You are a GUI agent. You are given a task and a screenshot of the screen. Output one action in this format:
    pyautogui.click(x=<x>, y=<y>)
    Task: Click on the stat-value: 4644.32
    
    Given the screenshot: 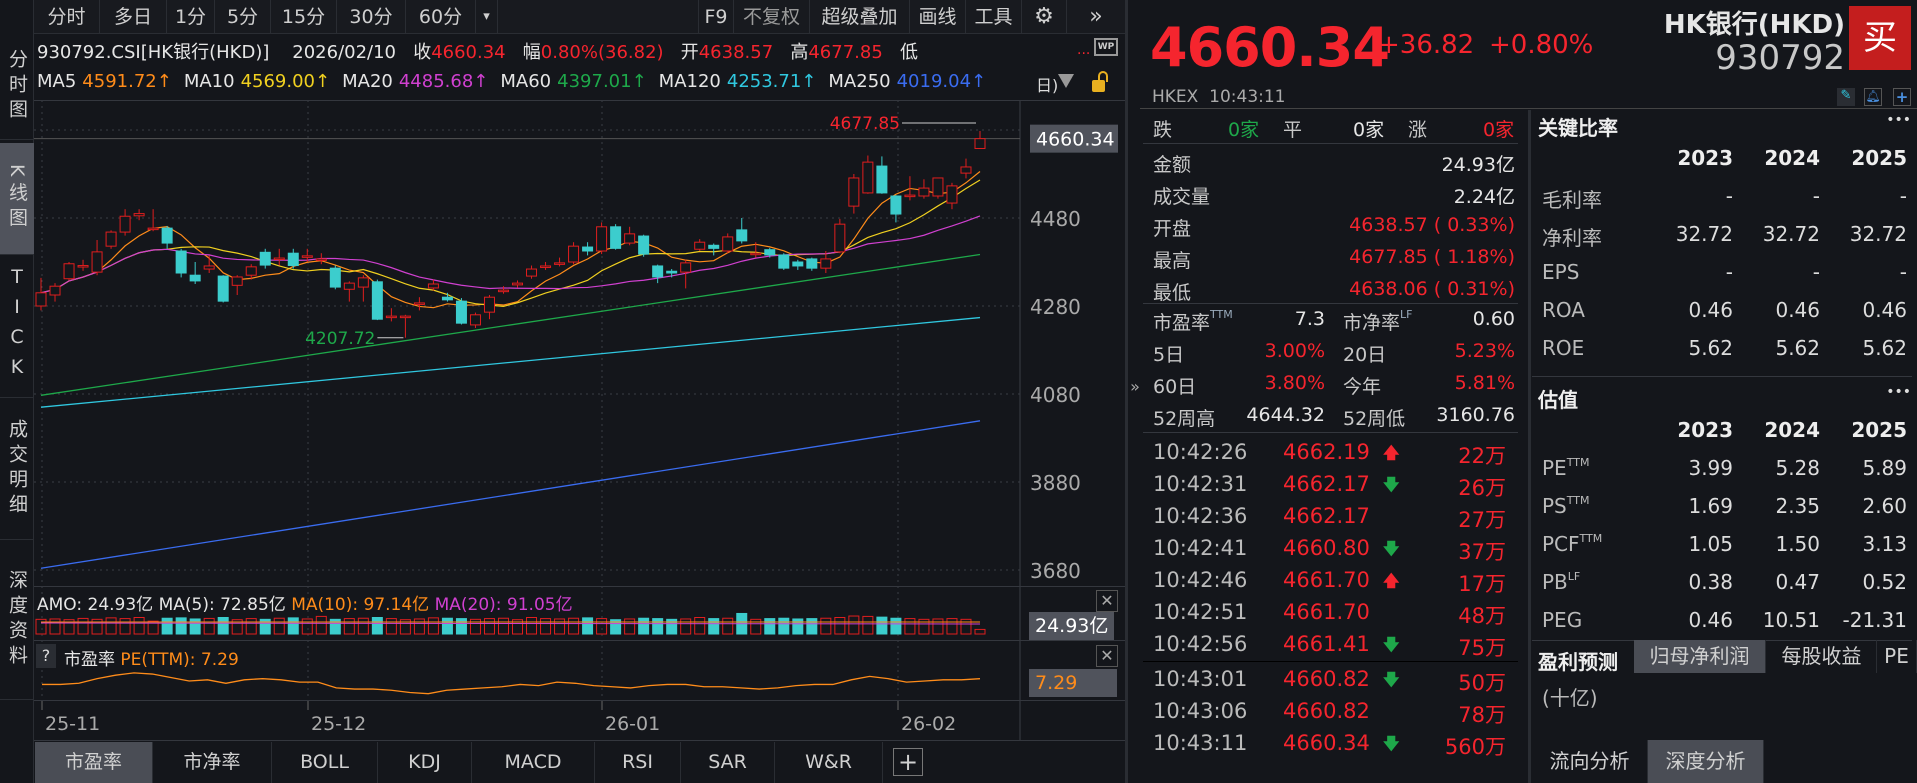 What is the action you would take?
    pyautogui.click(x=1285, y=415)
    